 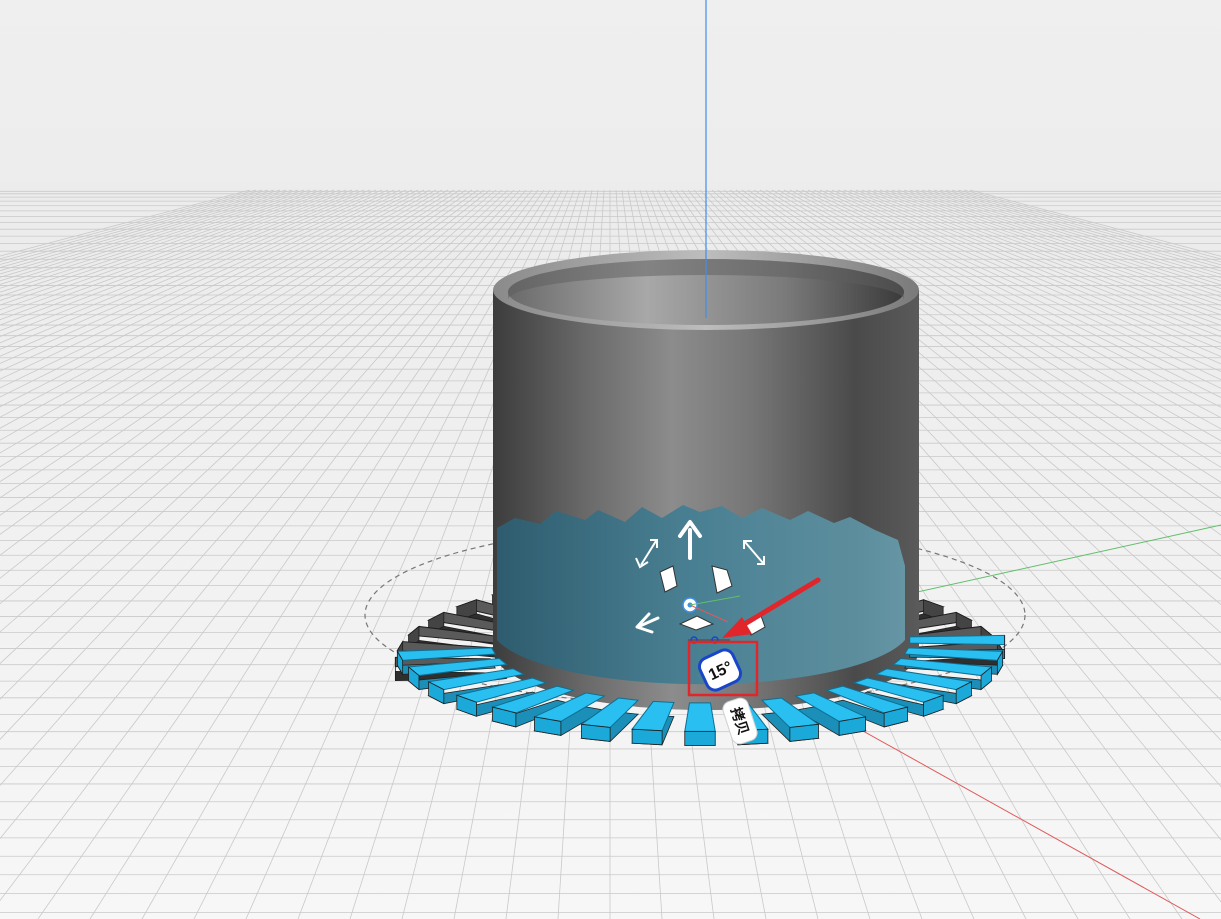 I want to click on selected-tooth-sweep, so click(x=701, y=595).